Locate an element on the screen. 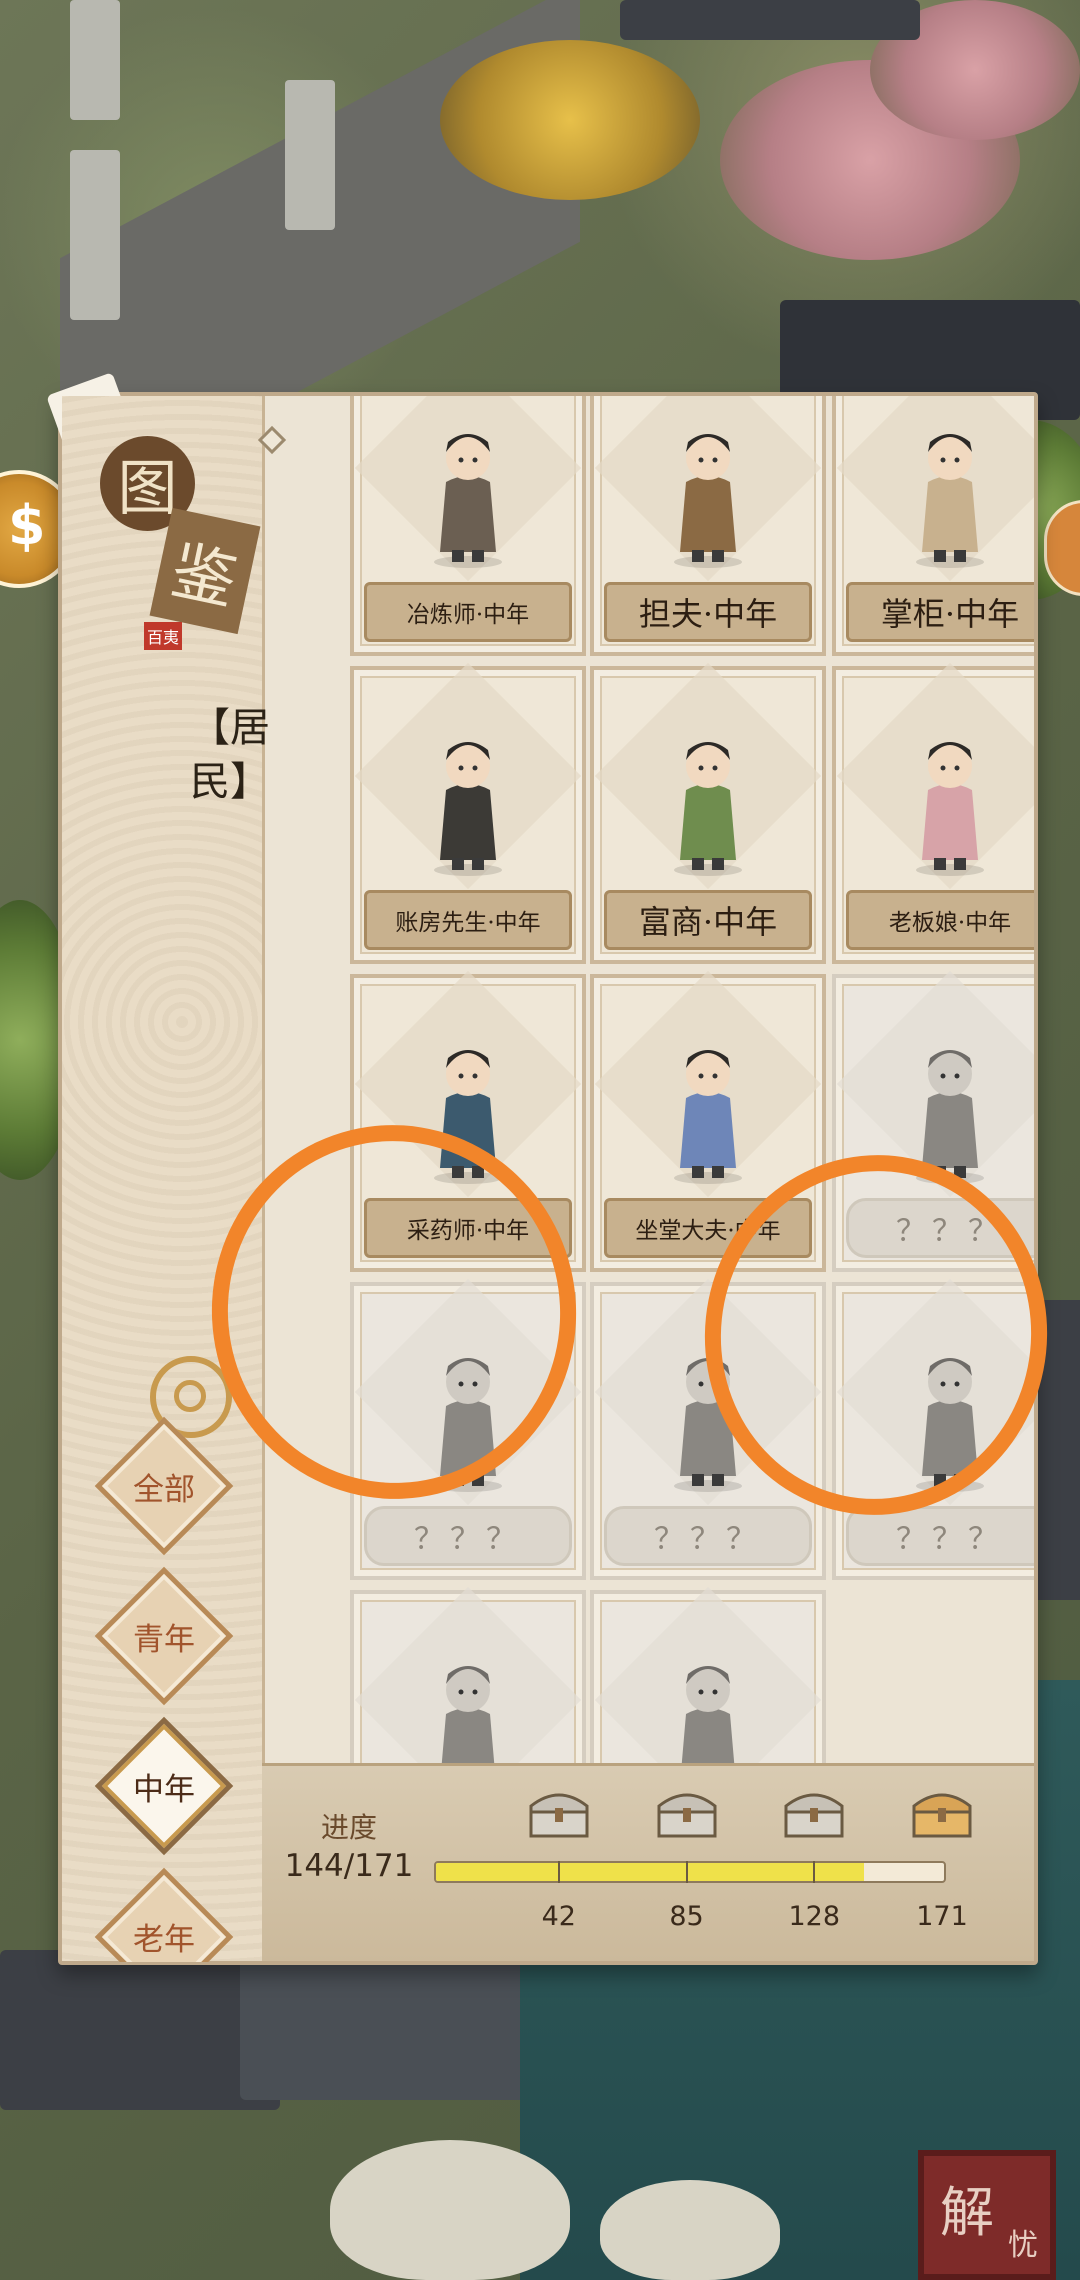 This screenshot has width=1080, height=2280. tab-middle-age: 中年 is located at coordinates (164, 1786).